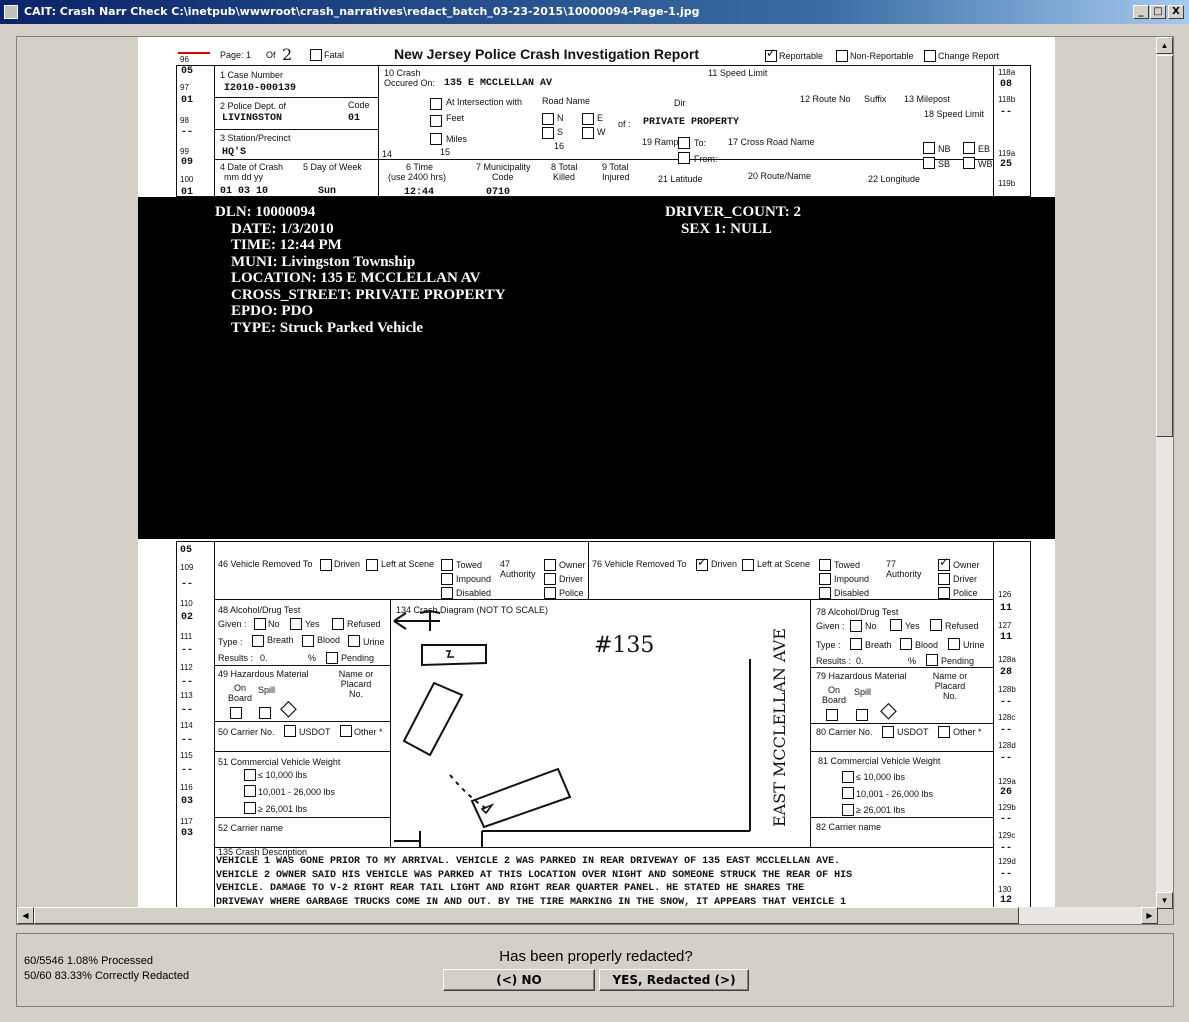 Image resolution: width=1189 pixels, height=1022 pixels. Describe the element at coordinates (194, 53) in the screenshot. I see `red-mark` at that location.